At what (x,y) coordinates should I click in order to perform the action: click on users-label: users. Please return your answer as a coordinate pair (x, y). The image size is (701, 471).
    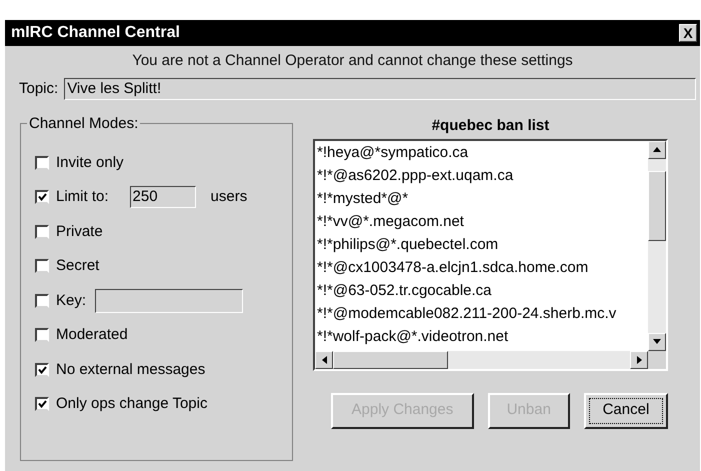
    Looking at the image, I should click on (229, 197).